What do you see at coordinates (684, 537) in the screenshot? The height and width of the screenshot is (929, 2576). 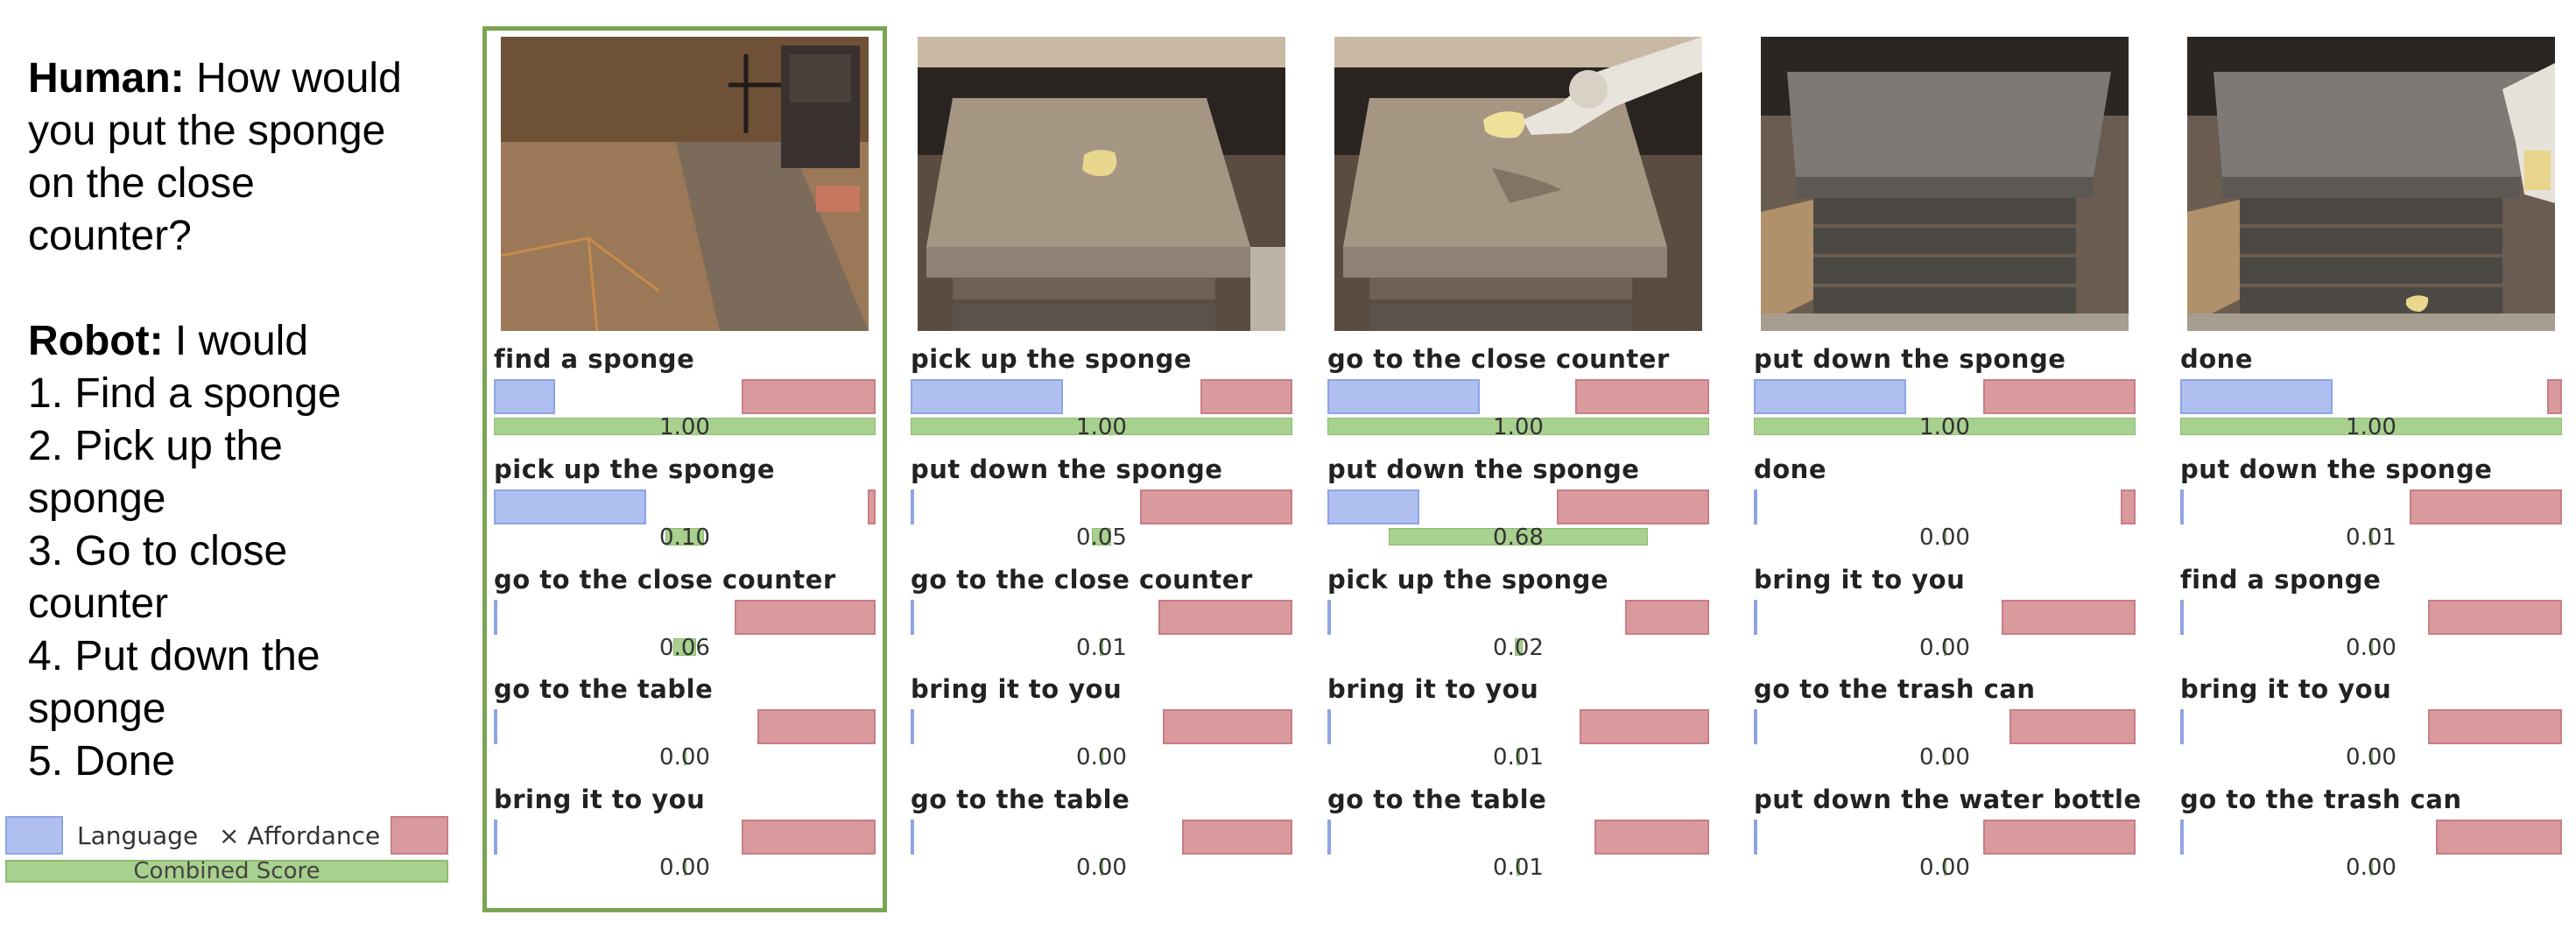 I see `combined-score-value: 0.10` at bounding box center [684, 537].